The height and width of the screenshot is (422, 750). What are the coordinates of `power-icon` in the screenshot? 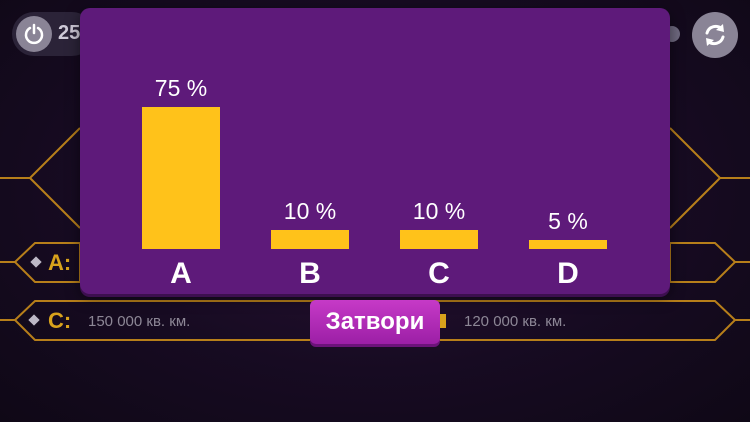 It's located at (34, 34).